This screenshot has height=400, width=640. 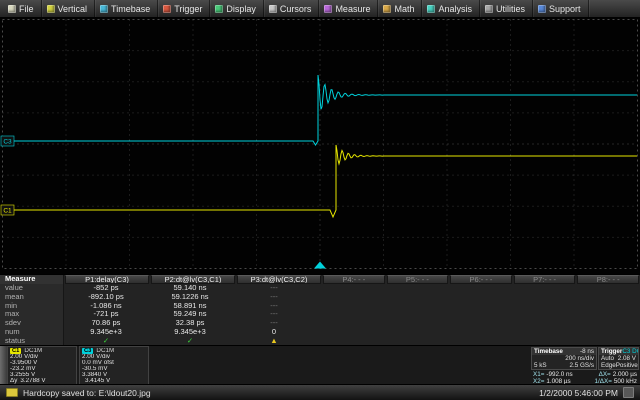 I want to click on status-corner-icon, so click(x=628, y=392).